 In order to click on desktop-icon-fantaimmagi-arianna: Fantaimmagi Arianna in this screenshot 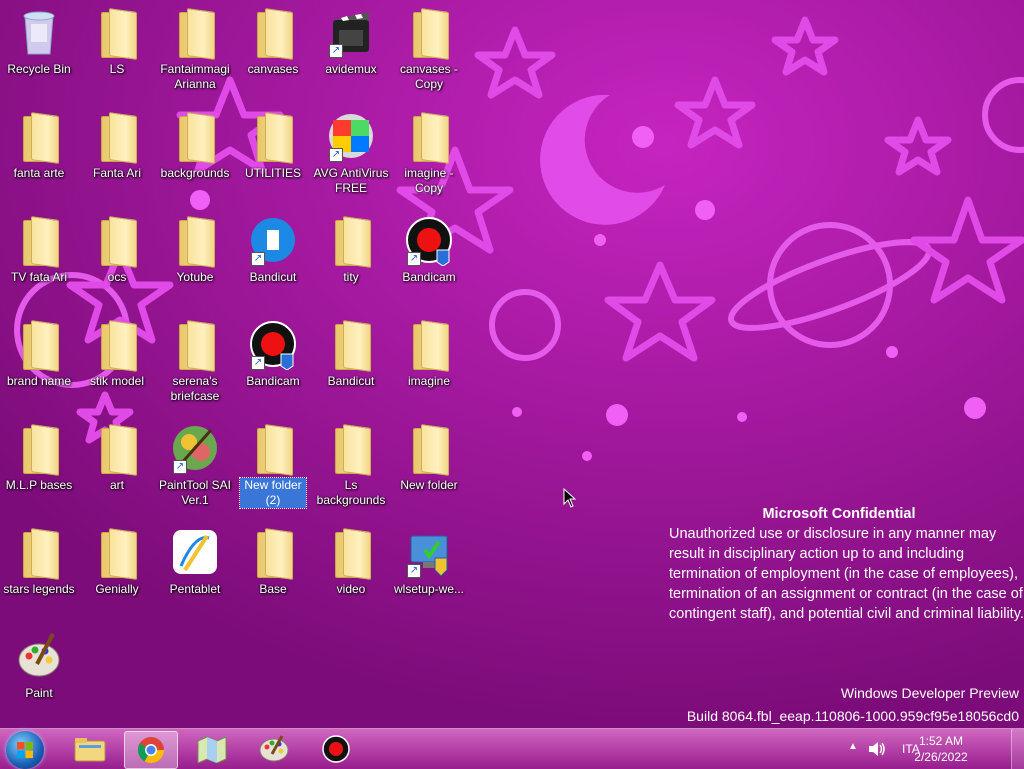, I will do `click(195, 50)`.